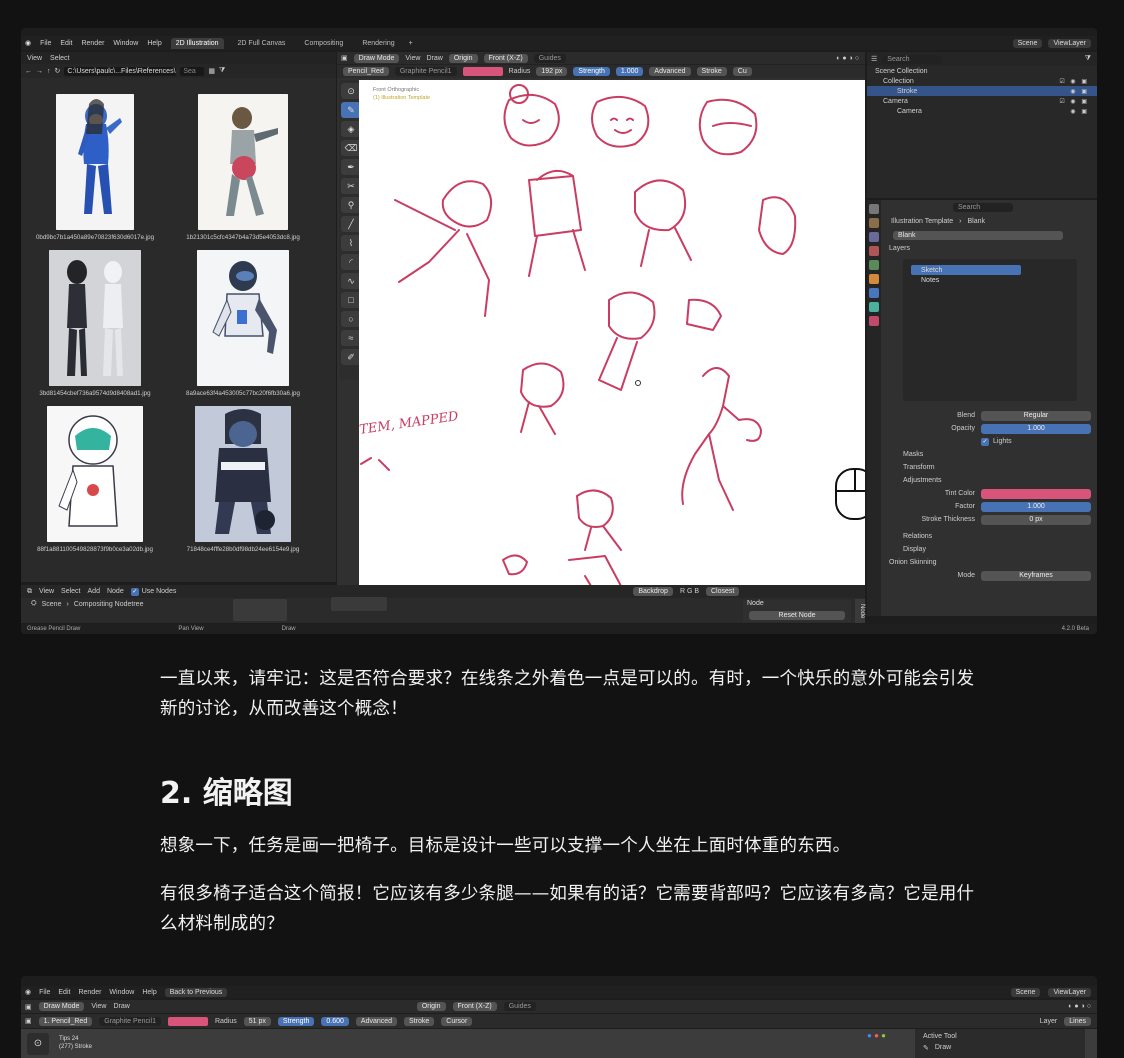 This screenshot has height=1058, width=1124. What do you see at coordinates (689, 591) in the screenshot?
I see `channels-toggle: R G B` at bounding box center [689, 591].